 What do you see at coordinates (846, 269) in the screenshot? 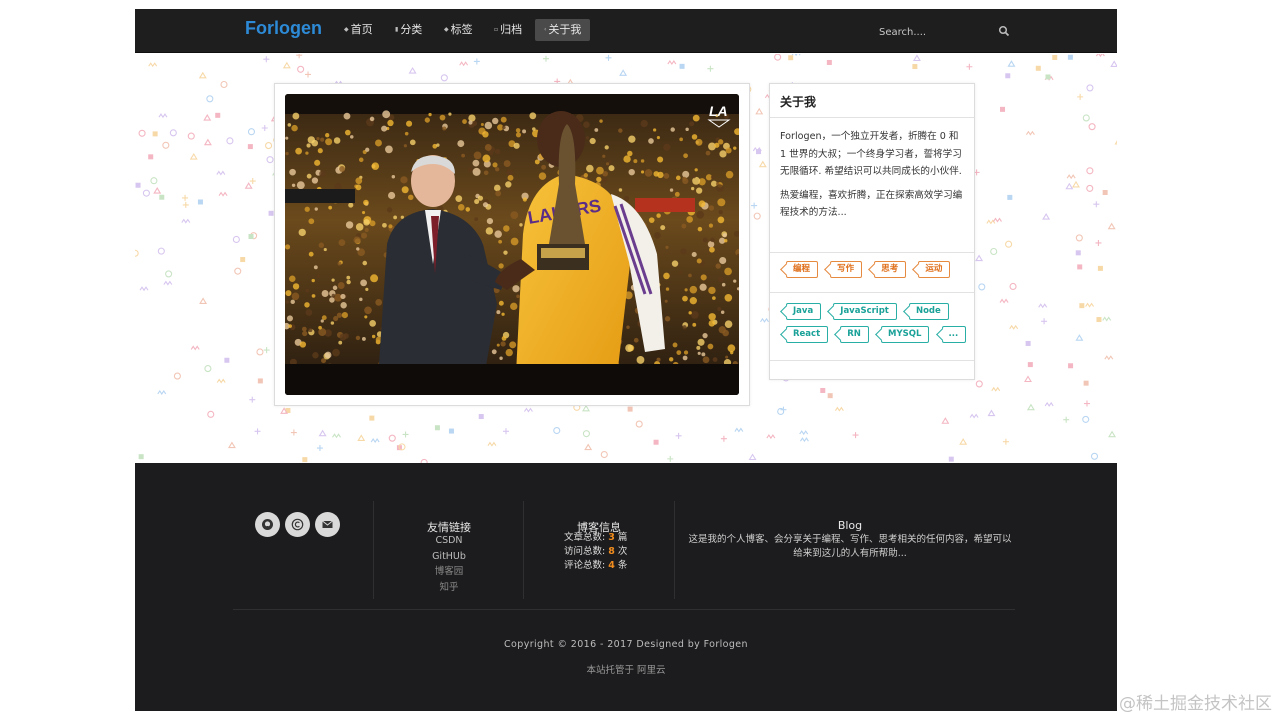
I see `tag-interest: 写作` at bounding box center [846, 269].